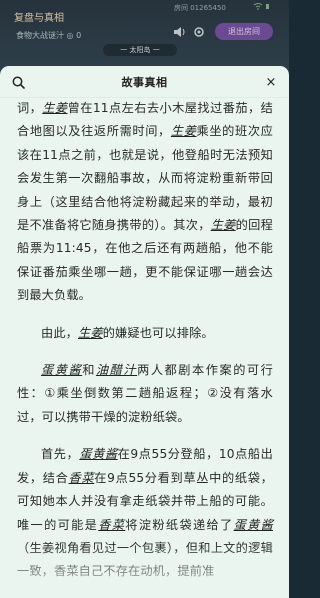 This screenshot has height=598, width=320. I want to click on top-controls, so click(190, 33).